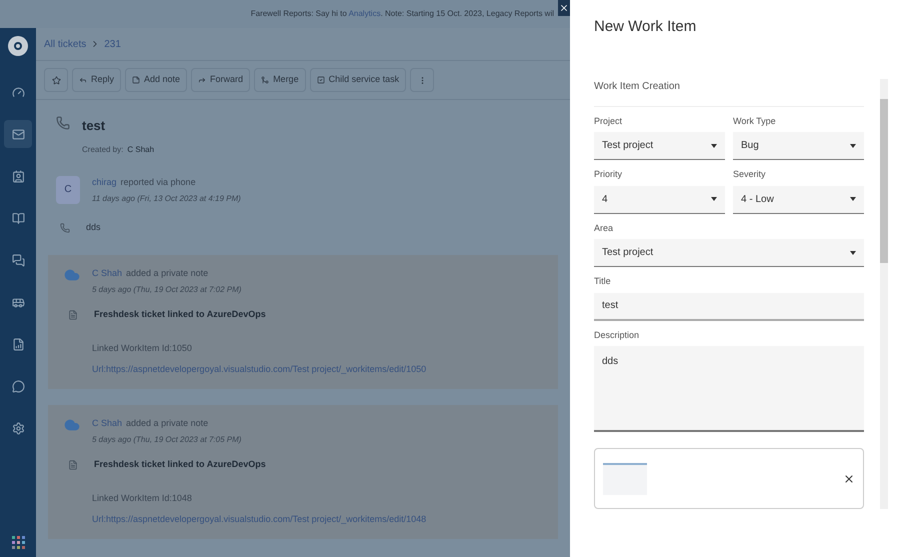 Image resolution: width=900 pixels, height=557 pixels. I want to click on checkbox-icon, so click(320, 80).